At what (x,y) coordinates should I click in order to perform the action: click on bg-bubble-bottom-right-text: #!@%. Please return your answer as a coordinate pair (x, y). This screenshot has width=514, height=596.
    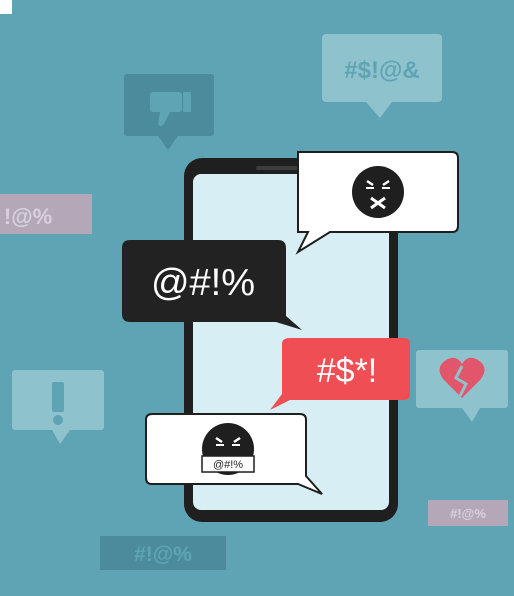
    Looking at the image, I should click on (468, 513).